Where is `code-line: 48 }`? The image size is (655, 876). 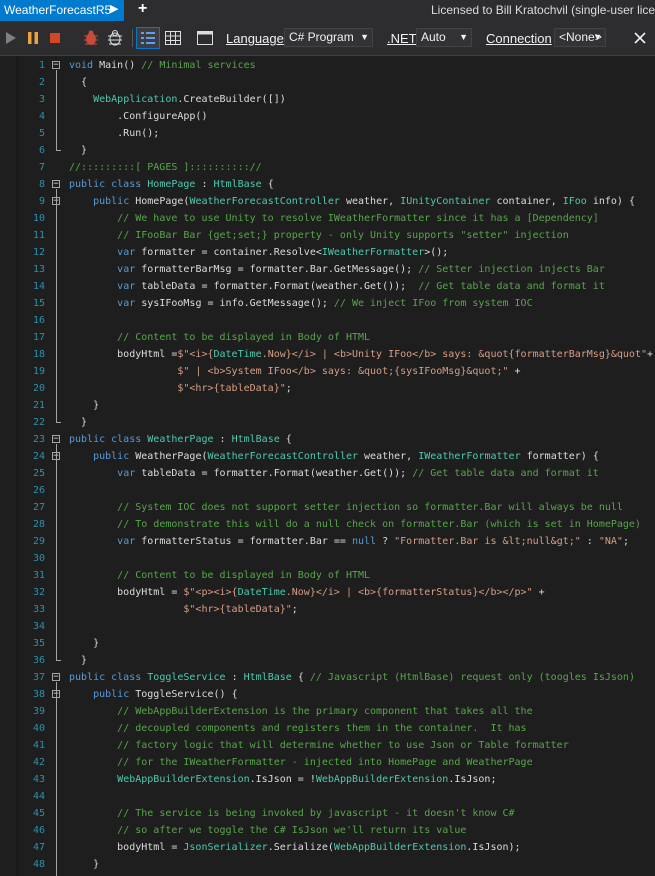
code-line: 48 } is located at coordinates (327, 864).